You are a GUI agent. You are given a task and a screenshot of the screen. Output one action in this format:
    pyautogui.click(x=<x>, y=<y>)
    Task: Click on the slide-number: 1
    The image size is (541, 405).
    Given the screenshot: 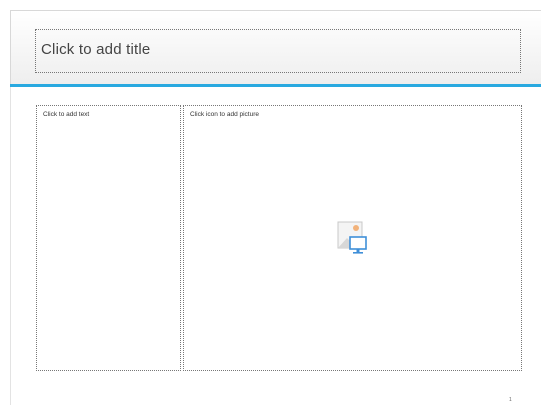 What is the action you would take?
    pyautogui.click(x=510, y=400)
    